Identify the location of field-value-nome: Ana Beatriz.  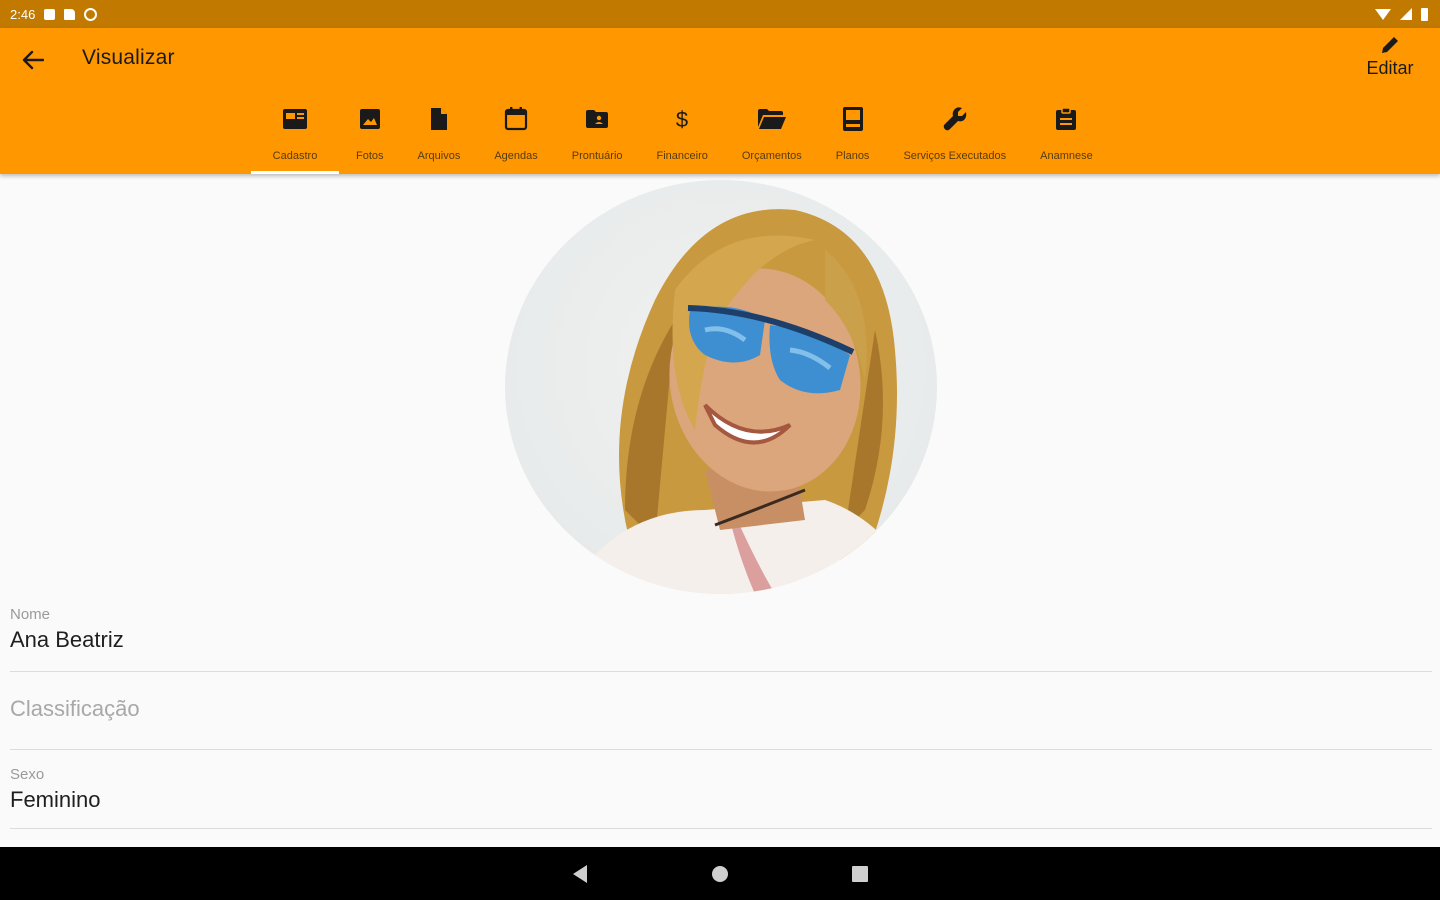
(67, 639).